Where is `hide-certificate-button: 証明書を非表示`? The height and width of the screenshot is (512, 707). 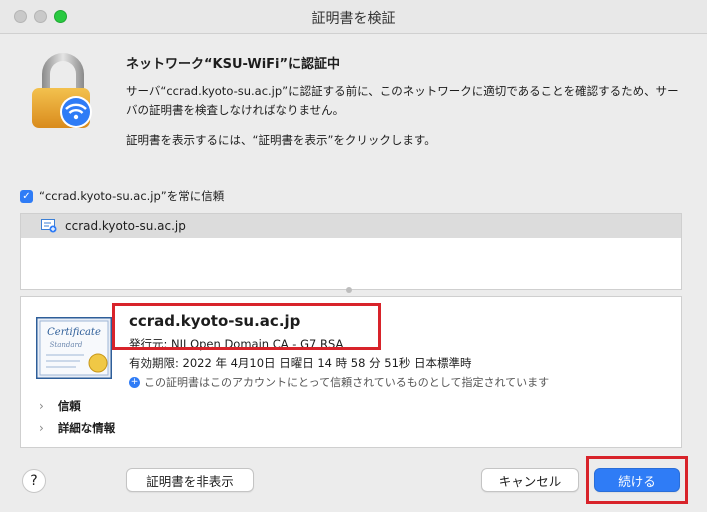
hide-certificate-button: 証明書を非表示 is located at coordinates (190, 480).